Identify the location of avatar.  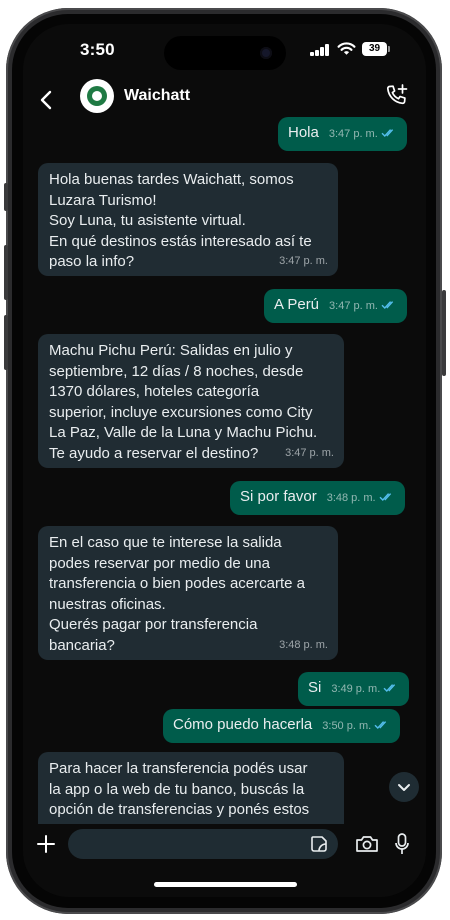
(97, 96).